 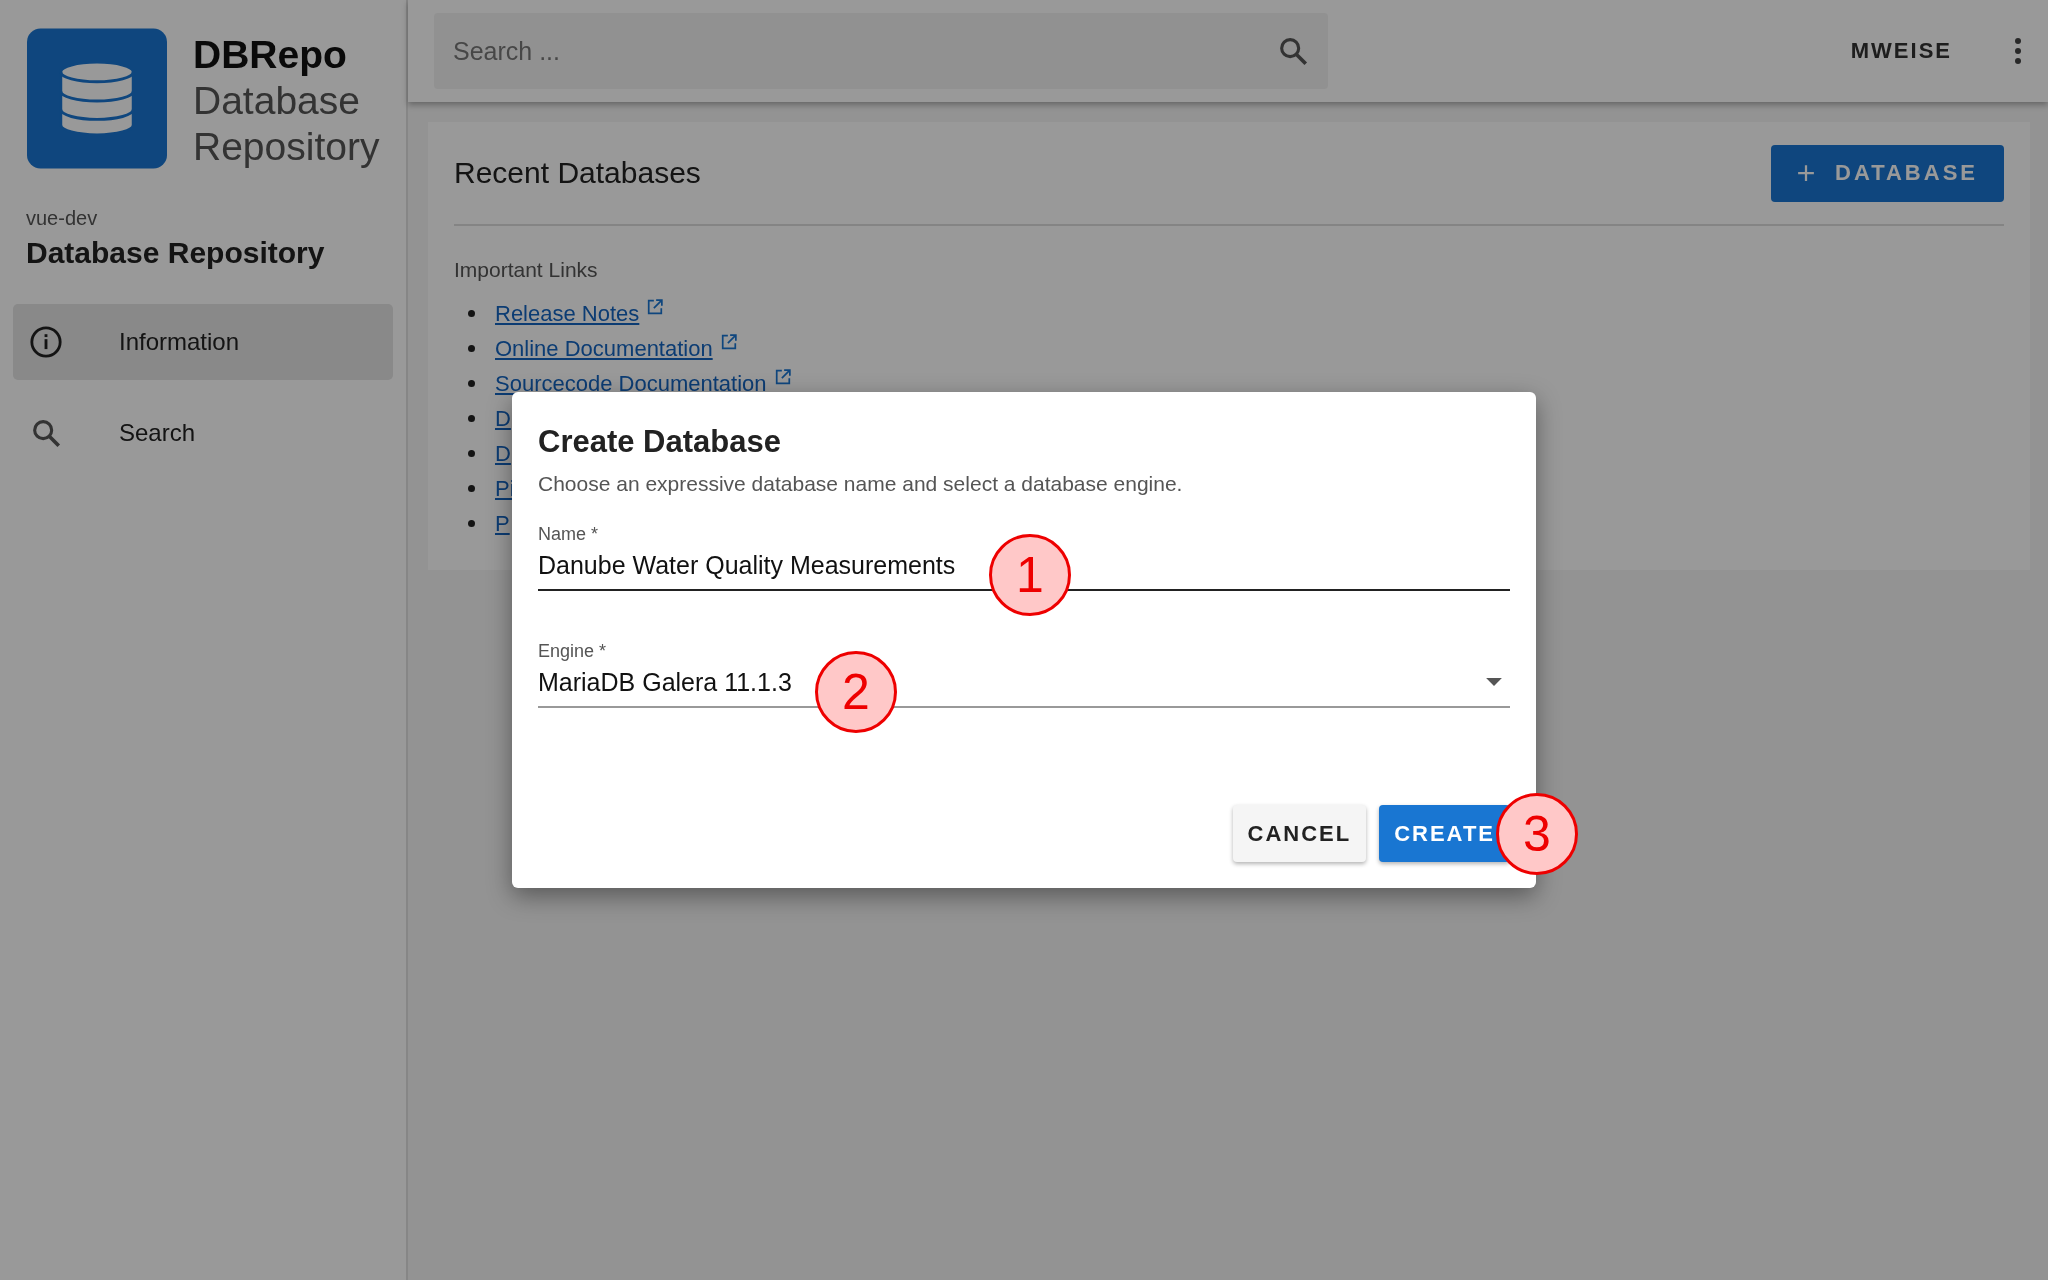 What do you see at coordinates (203, 342) in the screenshot?
I see `nav-item: Information` at bounding box center [203, 342].